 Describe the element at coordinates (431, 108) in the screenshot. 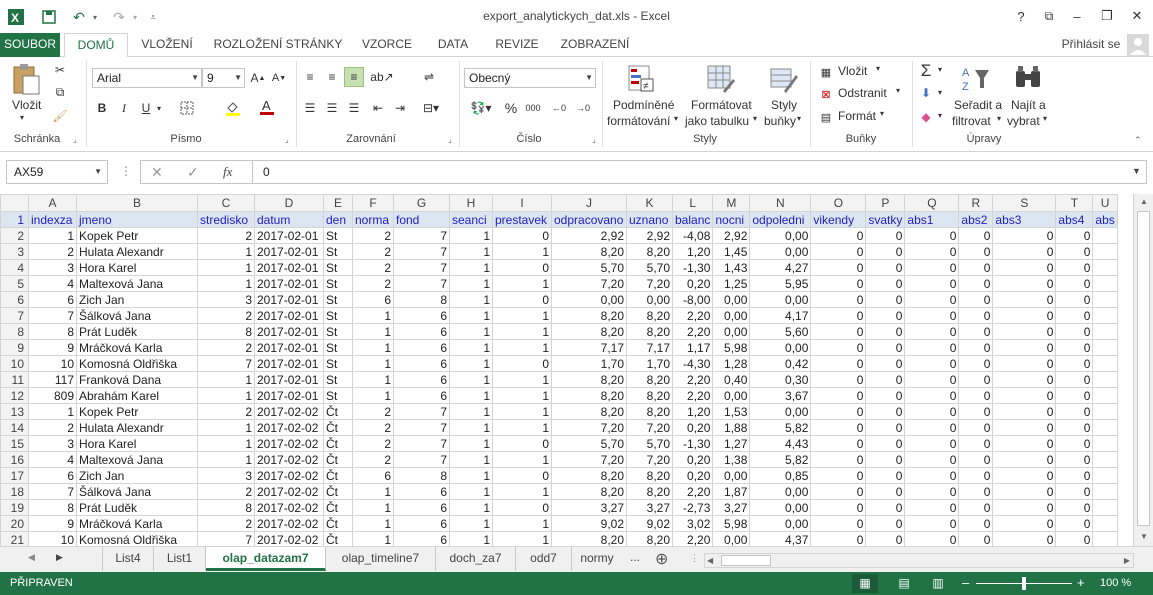

I see `merge-center-icon: ⊟▾` at that location.